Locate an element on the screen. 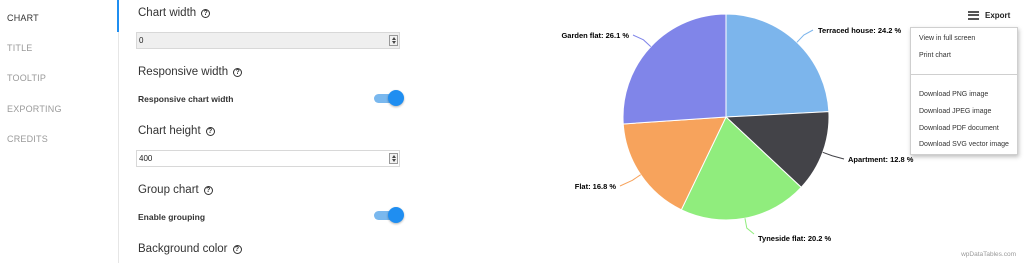 The image size is (1024, 263). menu-item-download-svg: Download SVG vector image is located at coordinates (964, 144).